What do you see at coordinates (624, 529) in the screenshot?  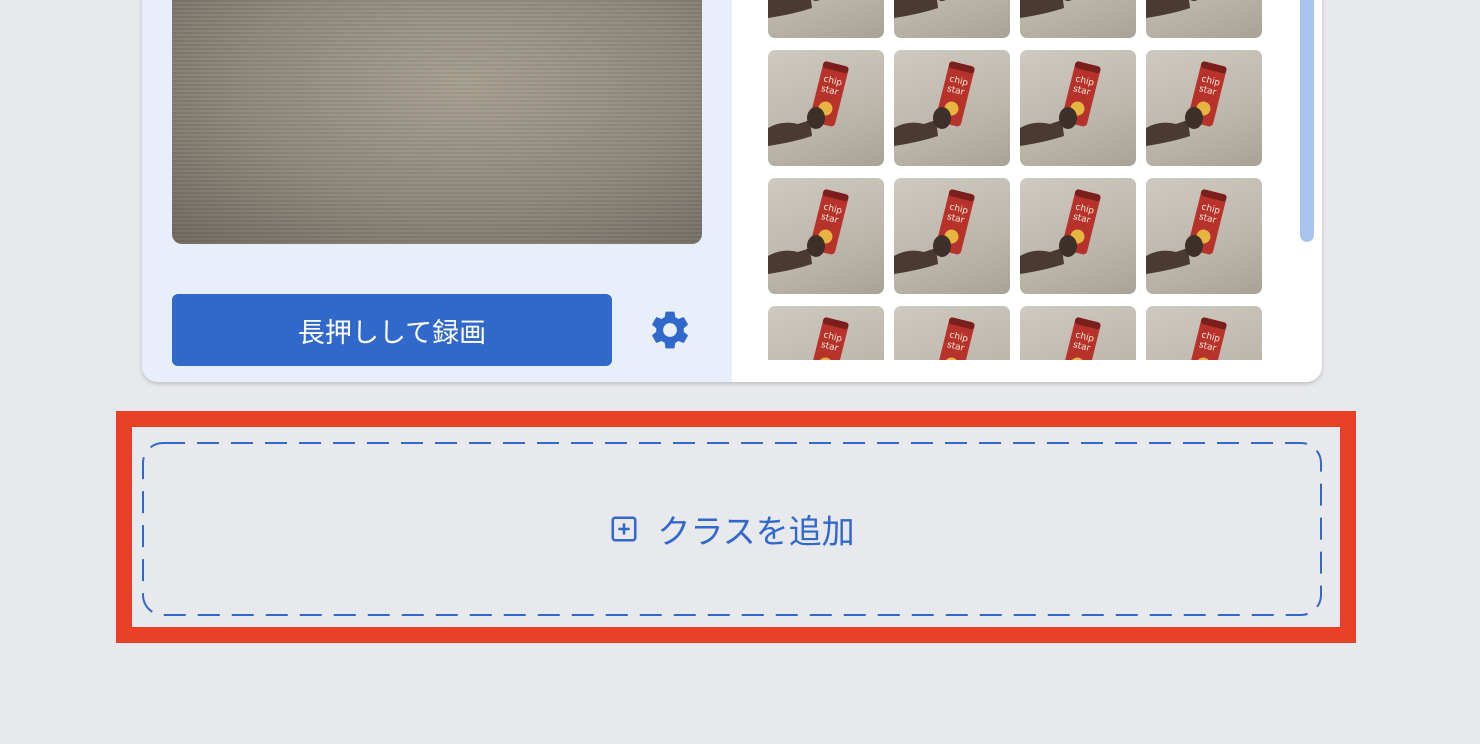 I see `plus-box-icon` at bounding box center [624, 529].